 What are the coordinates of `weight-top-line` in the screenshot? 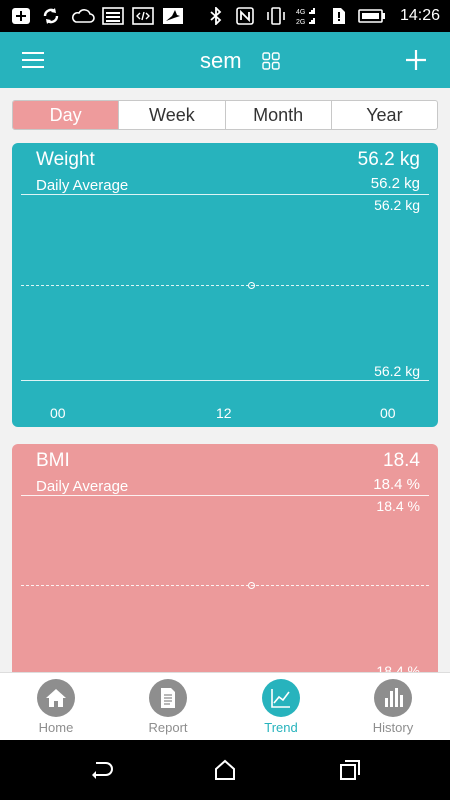 It's located at (225, 194).